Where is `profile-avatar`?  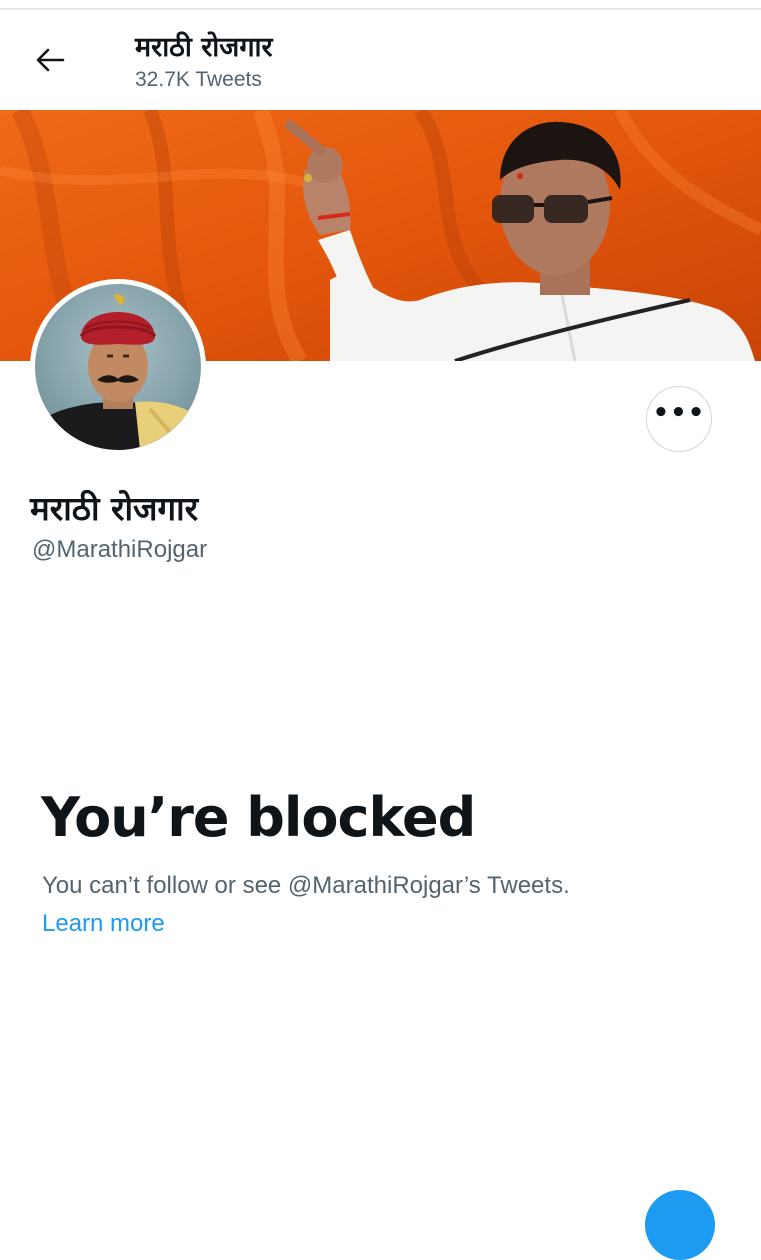
profile-avatar is located at coordinates (118, 367).